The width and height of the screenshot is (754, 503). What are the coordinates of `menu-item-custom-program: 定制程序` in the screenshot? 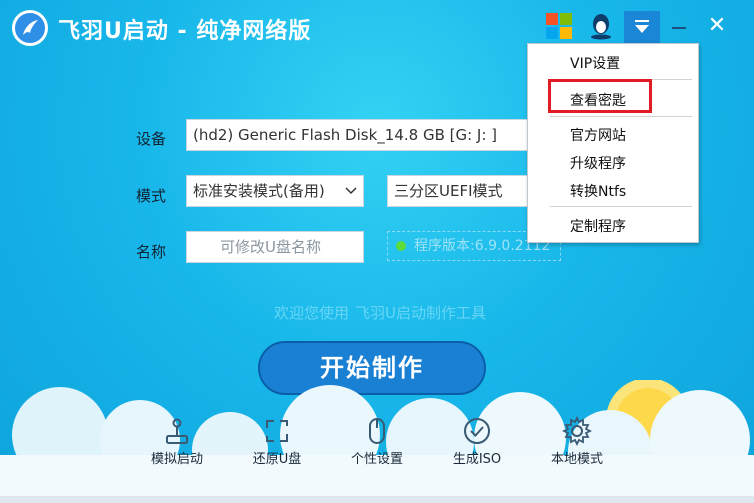 It's located at (598, 226).